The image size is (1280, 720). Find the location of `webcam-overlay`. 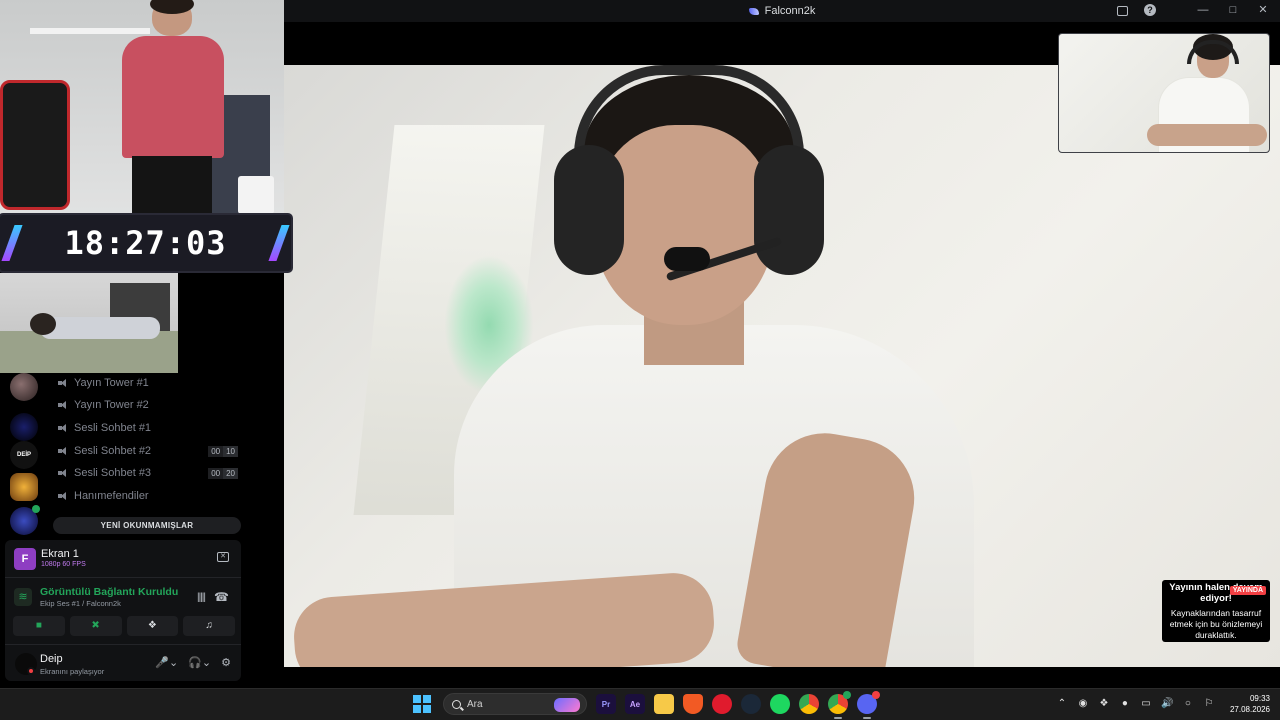

webcam-overlay is located at coordinates (142, 107).